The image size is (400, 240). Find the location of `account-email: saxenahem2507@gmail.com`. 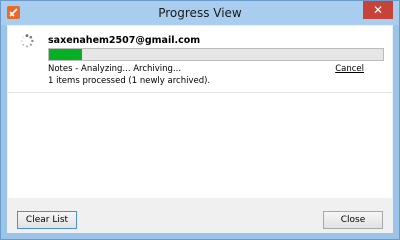

account-email: saxenahem2507@gmail.com is located at coordinates (124, 40).